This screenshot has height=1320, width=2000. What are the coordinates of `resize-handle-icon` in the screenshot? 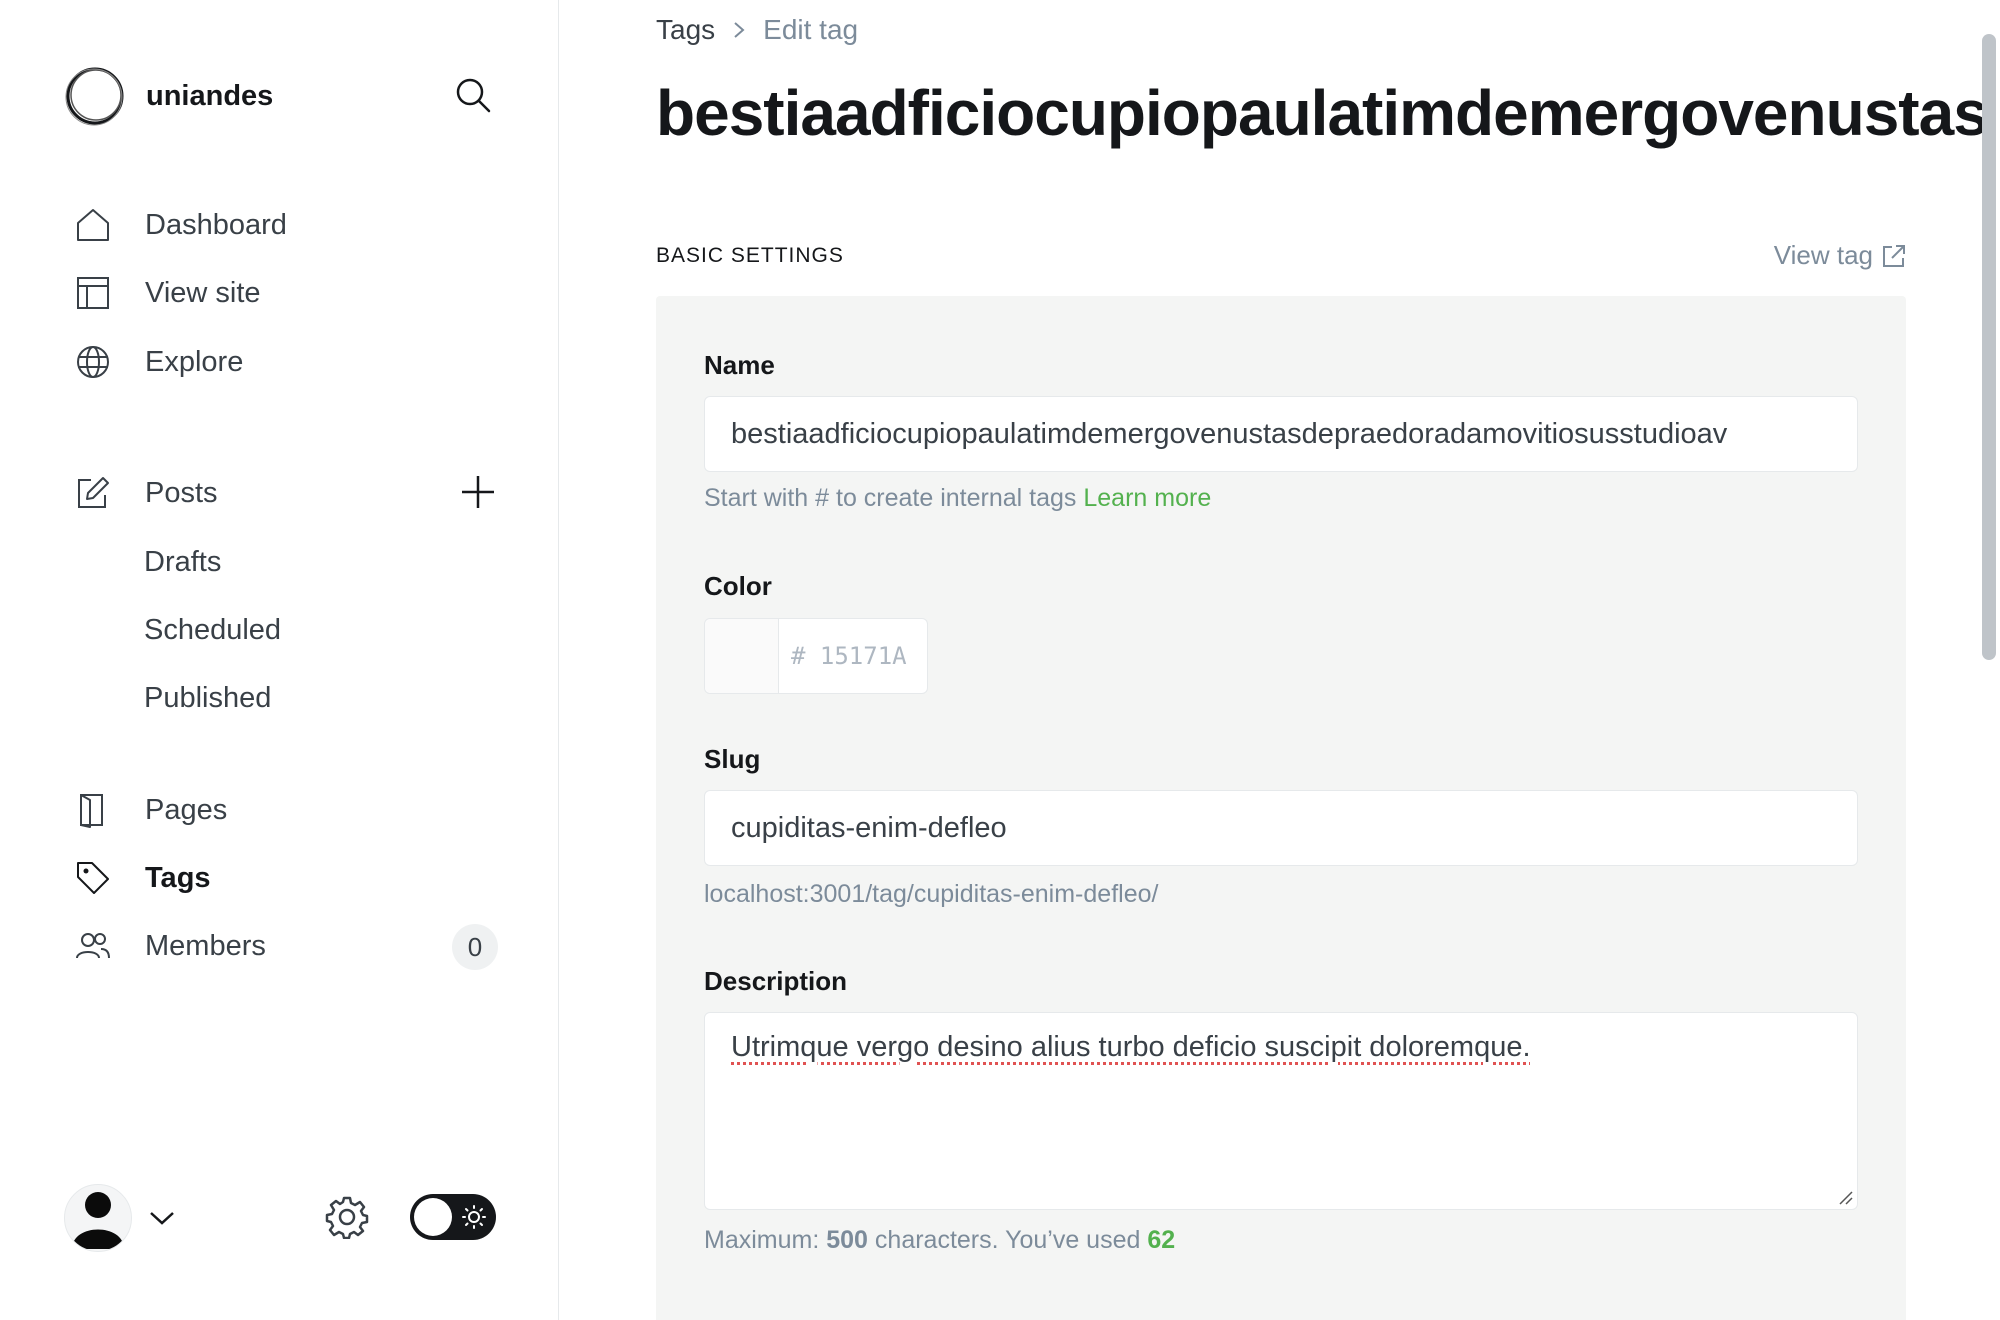 It's located at (1845, 1197).